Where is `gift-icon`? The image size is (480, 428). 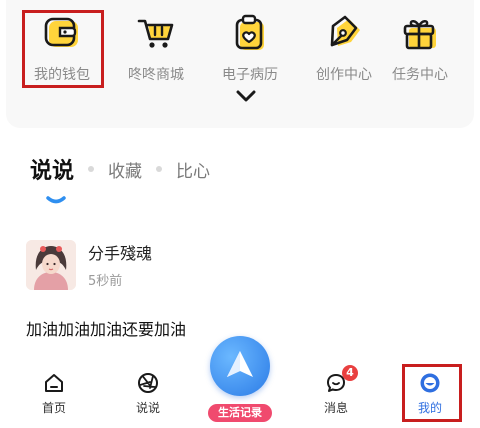 gift-icon is located at coordinates (420, 34).